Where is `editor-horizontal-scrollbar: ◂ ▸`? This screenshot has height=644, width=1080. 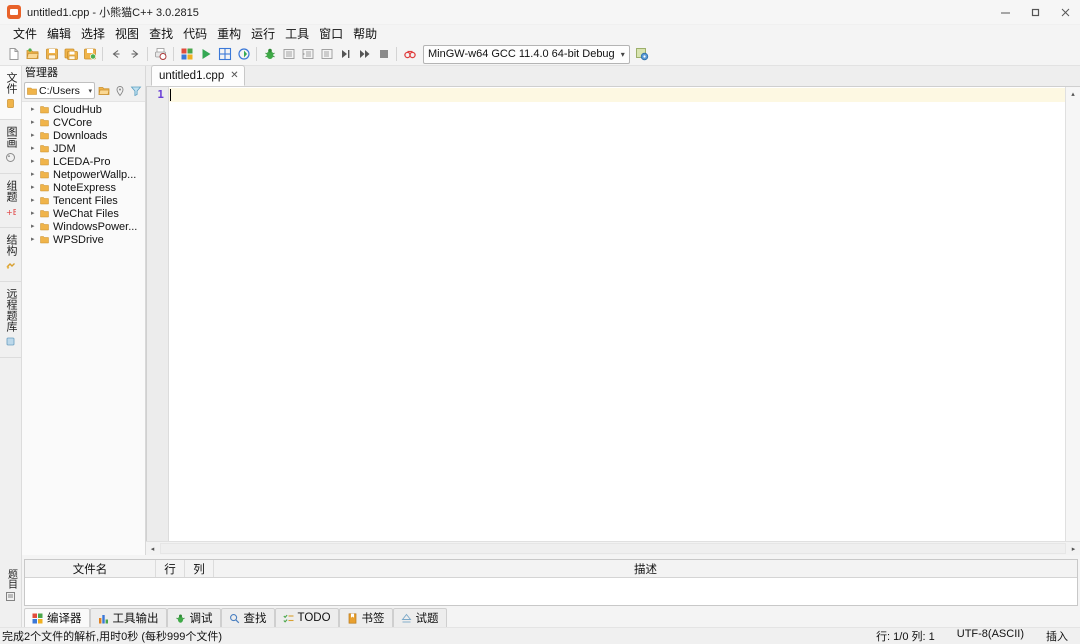
editor-horizontal-scrollbar: ◂ ▸ is located at coordinates (613, 548).